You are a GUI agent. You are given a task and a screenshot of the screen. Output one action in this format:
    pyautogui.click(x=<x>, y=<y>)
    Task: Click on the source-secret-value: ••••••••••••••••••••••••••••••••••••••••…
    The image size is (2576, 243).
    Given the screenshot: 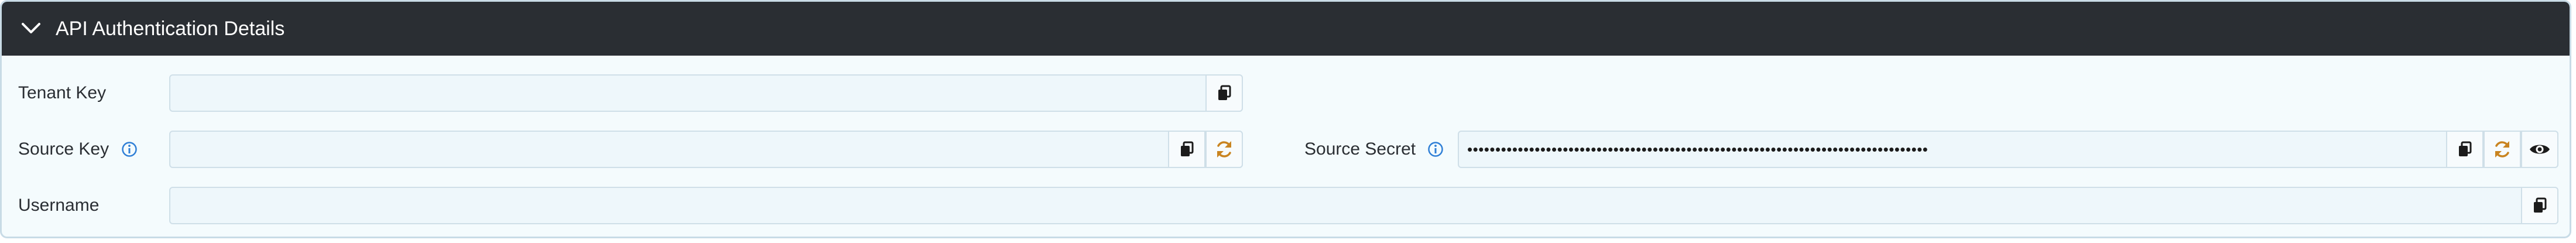 What is the action you would take?
    pyautogui.click(x=1697, y=149)
    